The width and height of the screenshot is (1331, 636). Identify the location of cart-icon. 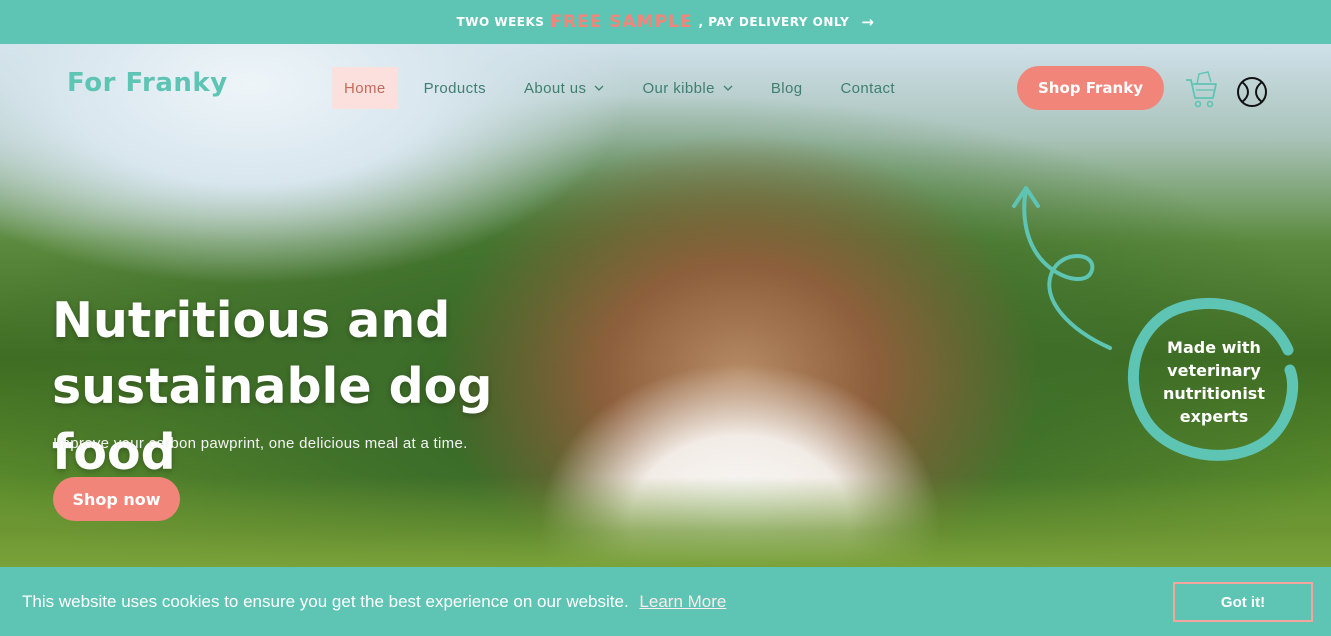
(1202, 89).